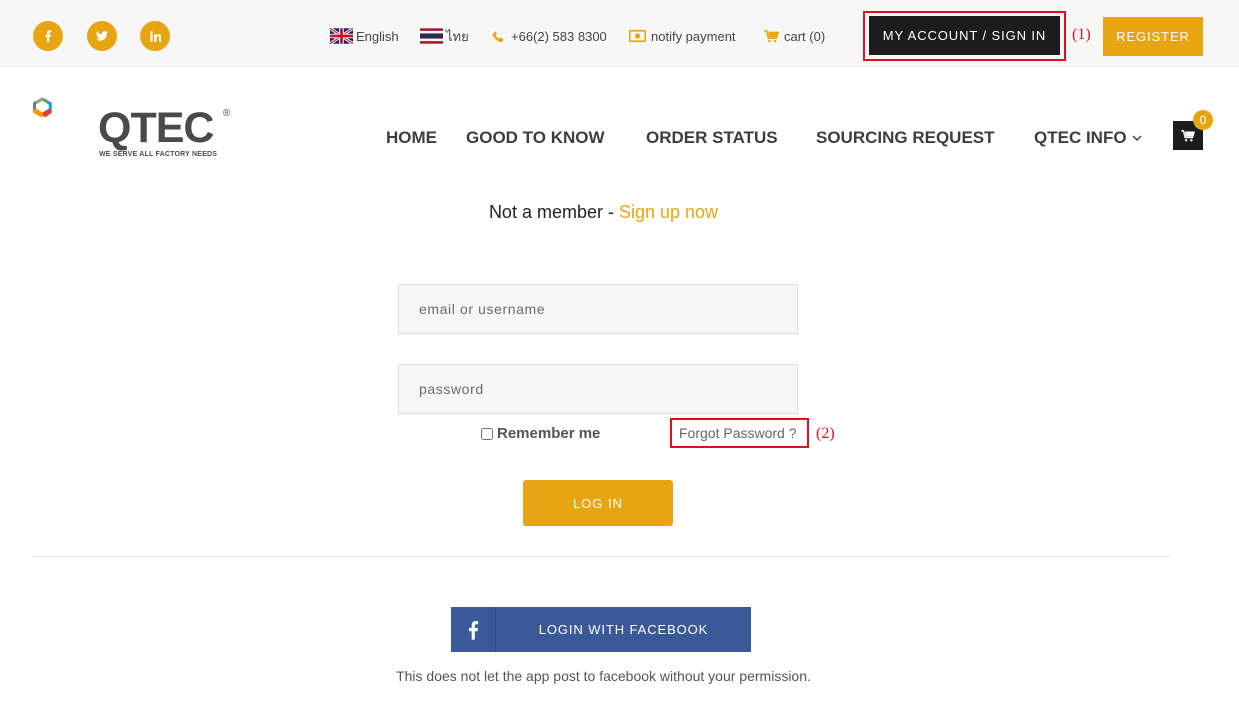 The width and height of the screenshot is (1239, 717). I want to click on nav-home: HOME, so click(411, 138).